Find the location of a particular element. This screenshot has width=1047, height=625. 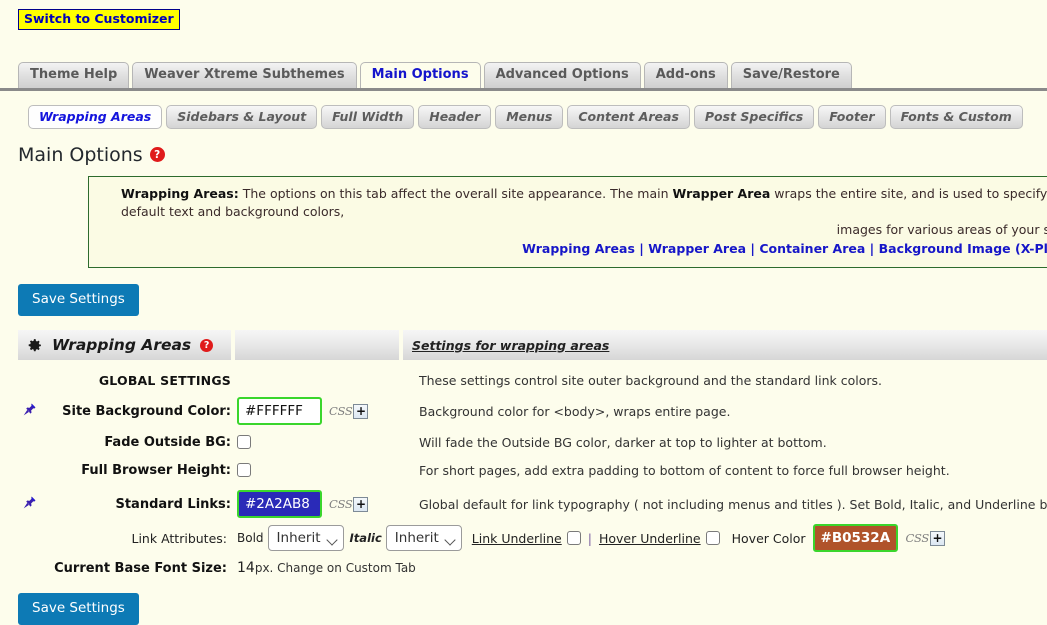

link-wrapper-area: Wrapper Area is located at coordinates (697, 248).